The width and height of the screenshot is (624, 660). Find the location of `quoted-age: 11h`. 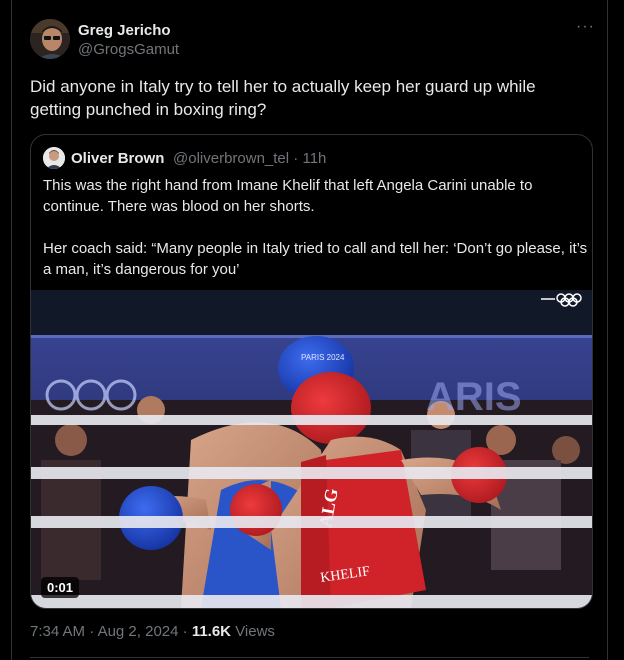

quoted-age: 11h is located at coordinates (314, 158).